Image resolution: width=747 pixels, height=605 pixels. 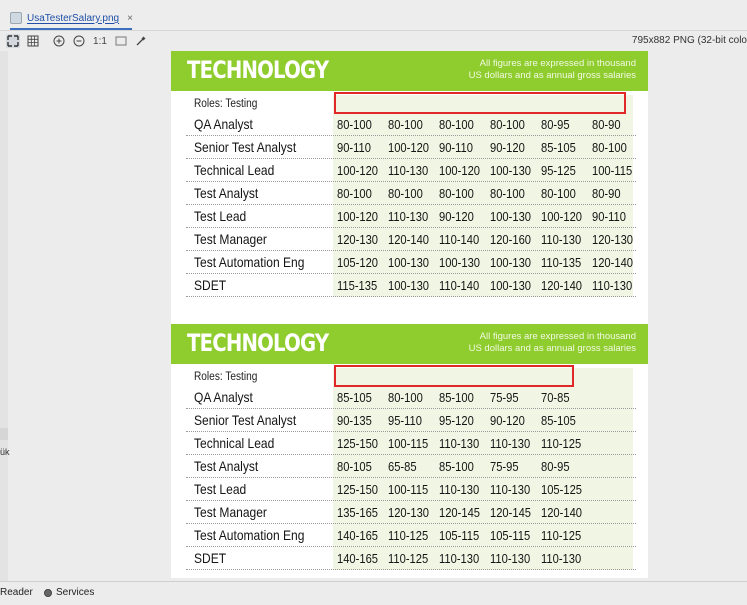 What do you see at coordinates (354, 420) in the screenshot?
I see `salary-cell: 90-135` at bounding box center [354, 420].